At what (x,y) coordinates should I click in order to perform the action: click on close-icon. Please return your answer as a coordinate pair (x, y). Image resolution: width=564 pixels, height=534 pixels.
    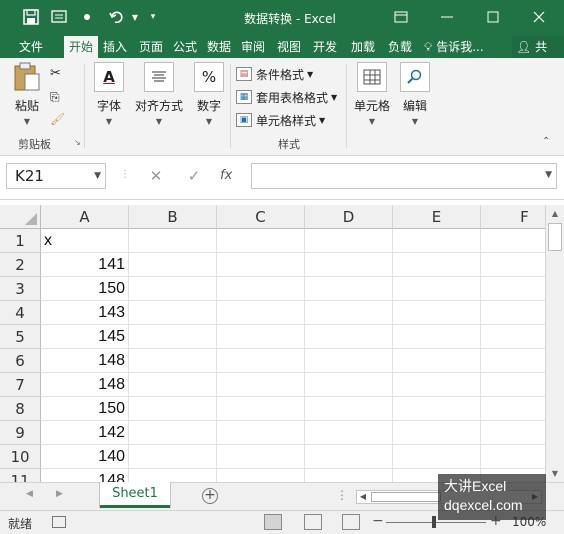
    Looking at the image, I should click on (539, 17).